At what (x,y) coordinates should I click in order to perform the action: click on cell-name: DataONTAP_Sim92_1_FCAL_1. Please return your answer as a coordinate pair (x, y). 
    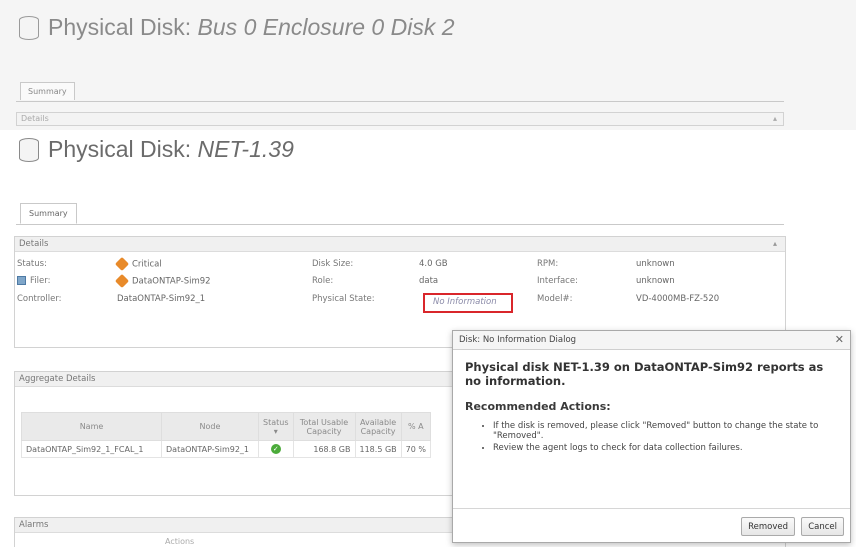
    Looking at the image, I should click on (91, 449).